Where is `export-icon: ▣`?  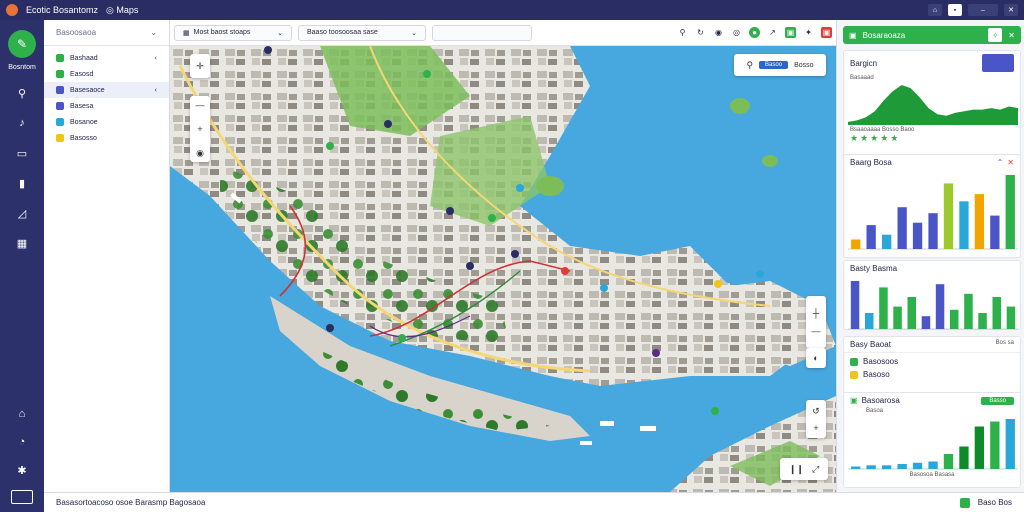 export-icon: ▣ is located at coordinates (790, 32).